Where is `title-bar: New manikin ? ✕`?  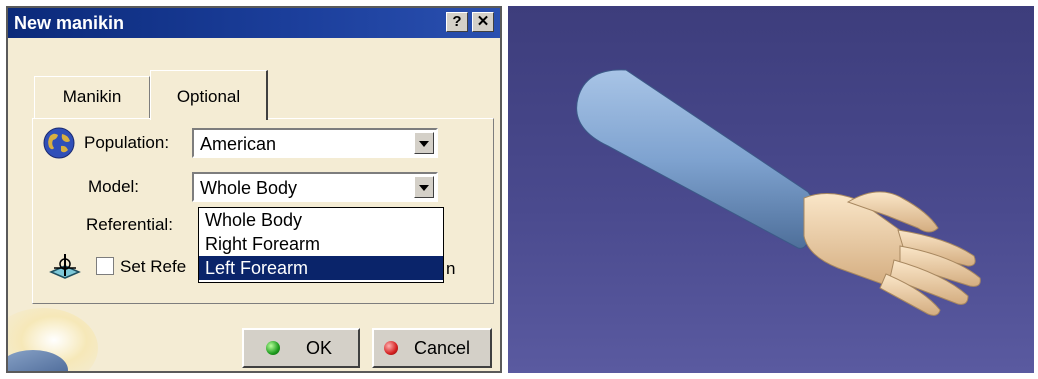
title-bar: New manikin ? ✕ is located at coordinates (254, 23).